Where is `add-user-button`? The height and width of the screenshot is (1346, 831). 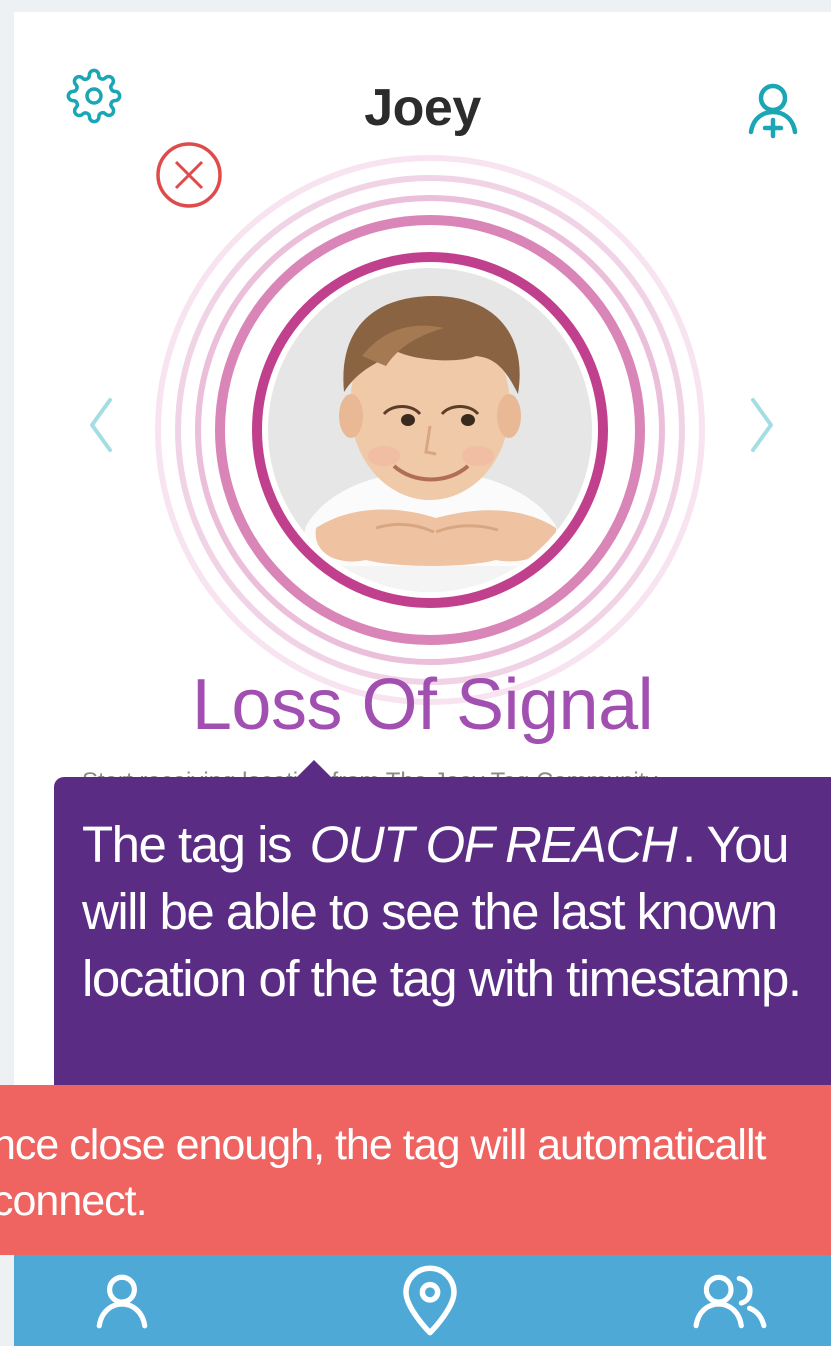 add-user-button is located at coordinates (773, 110).